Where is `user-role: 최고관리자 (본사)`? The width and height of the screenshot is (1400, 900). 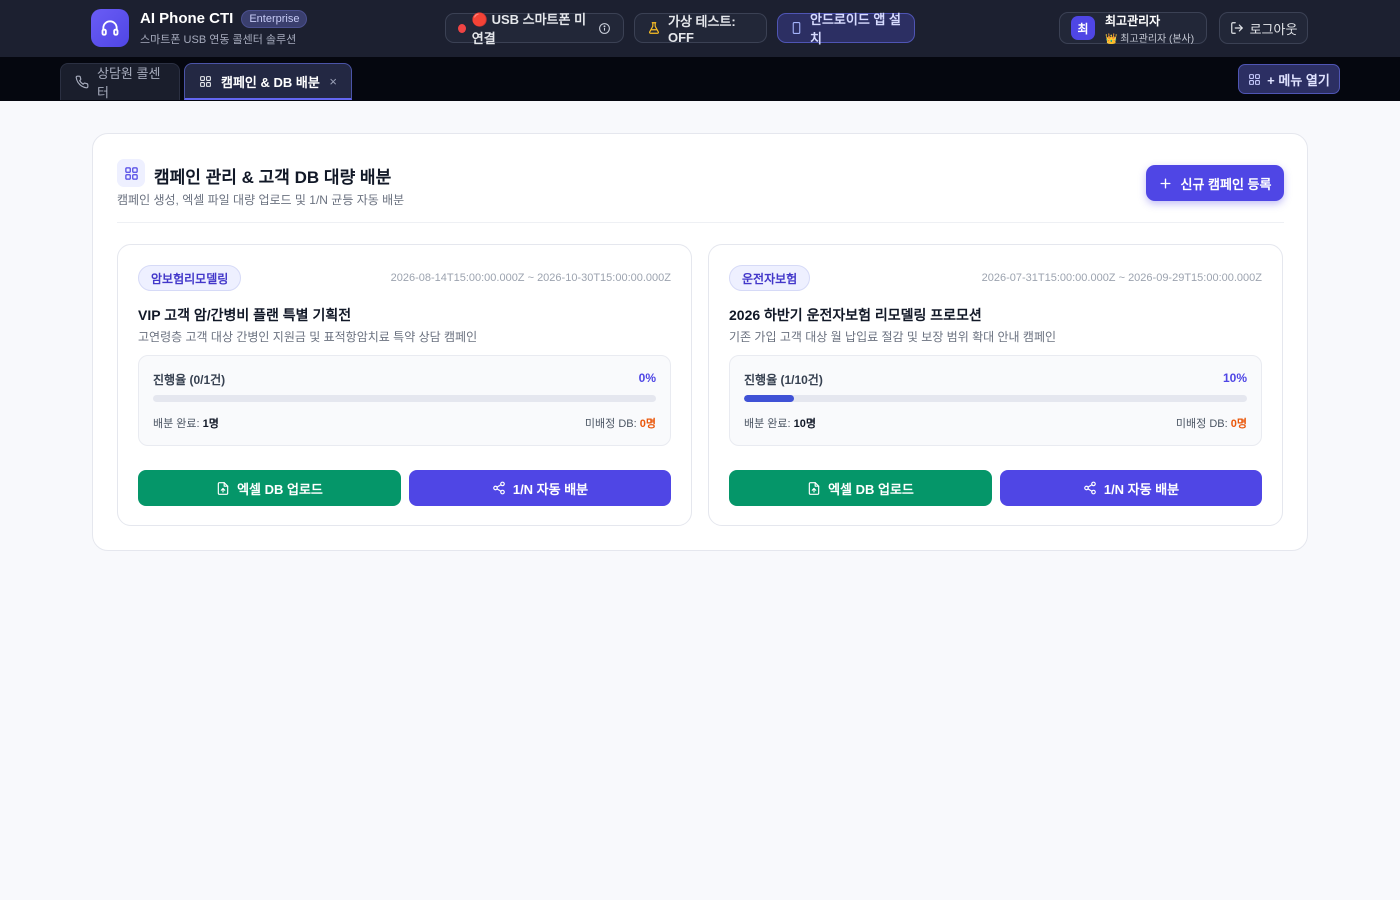 user-role: 최고관리자 (본사) is located at coordinates (1157, 39).